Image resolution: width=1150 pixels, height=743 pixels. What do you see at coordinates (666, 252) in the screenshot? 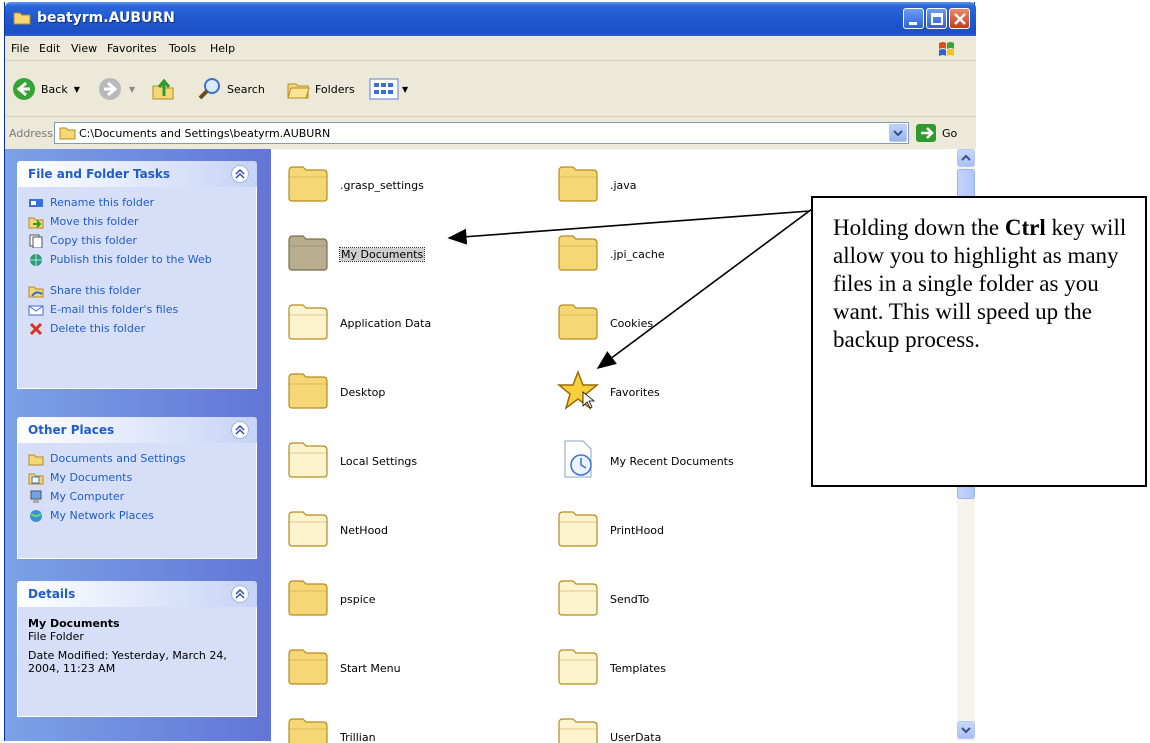
I see `file-item: .jpi_cache` at bounding box center [666, 252].